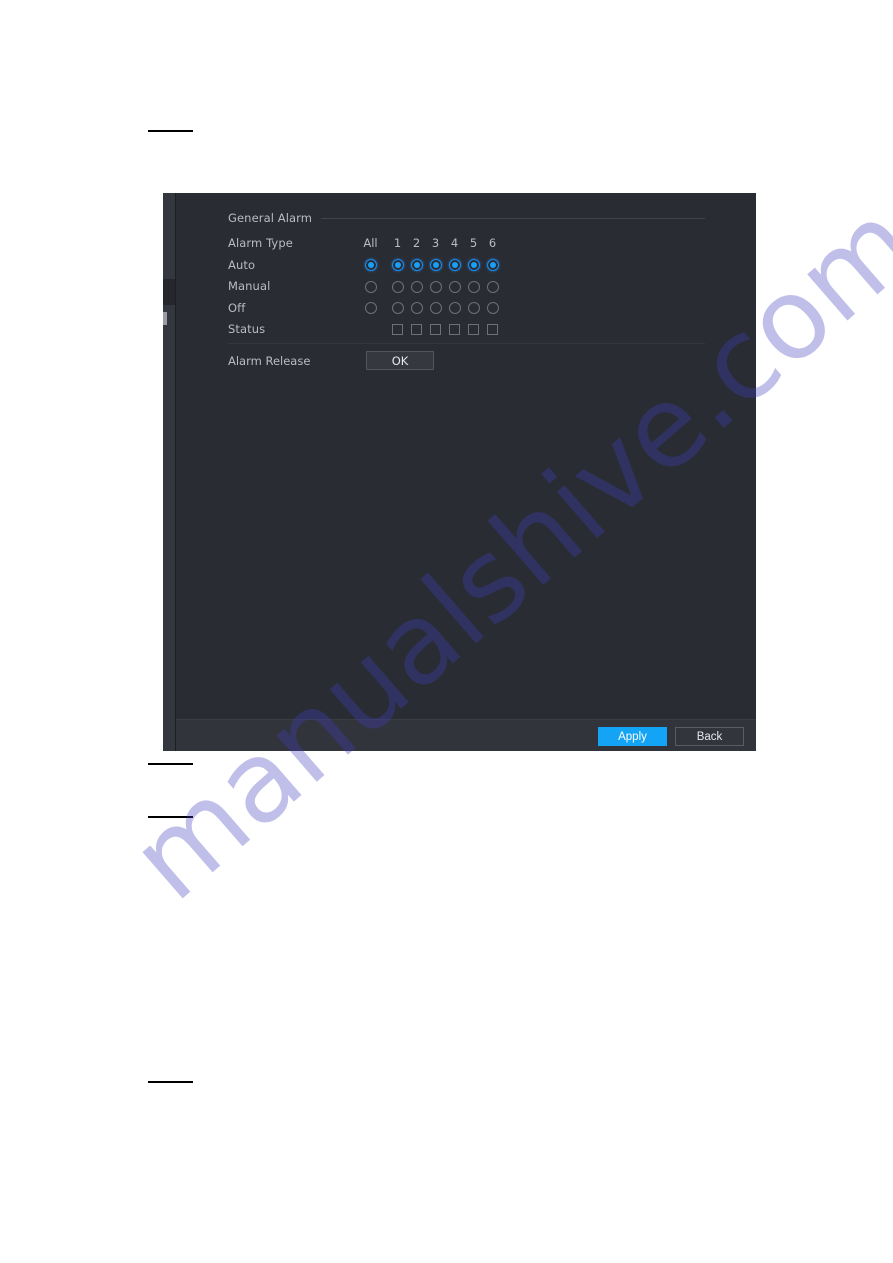  I want to click on radio-auto-all, so click(370, 266).